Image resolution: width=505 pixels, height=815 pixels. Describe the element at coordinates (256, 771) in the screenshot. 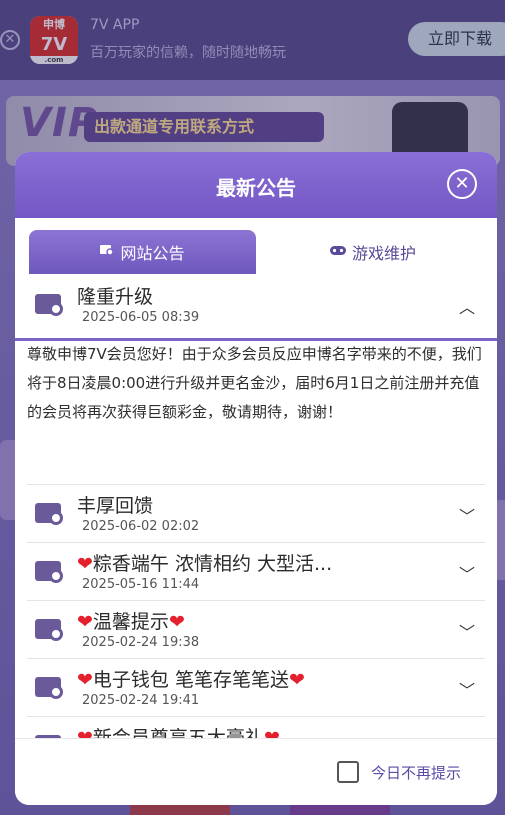

I see `modal-footer: 今日不再提示` at that location.